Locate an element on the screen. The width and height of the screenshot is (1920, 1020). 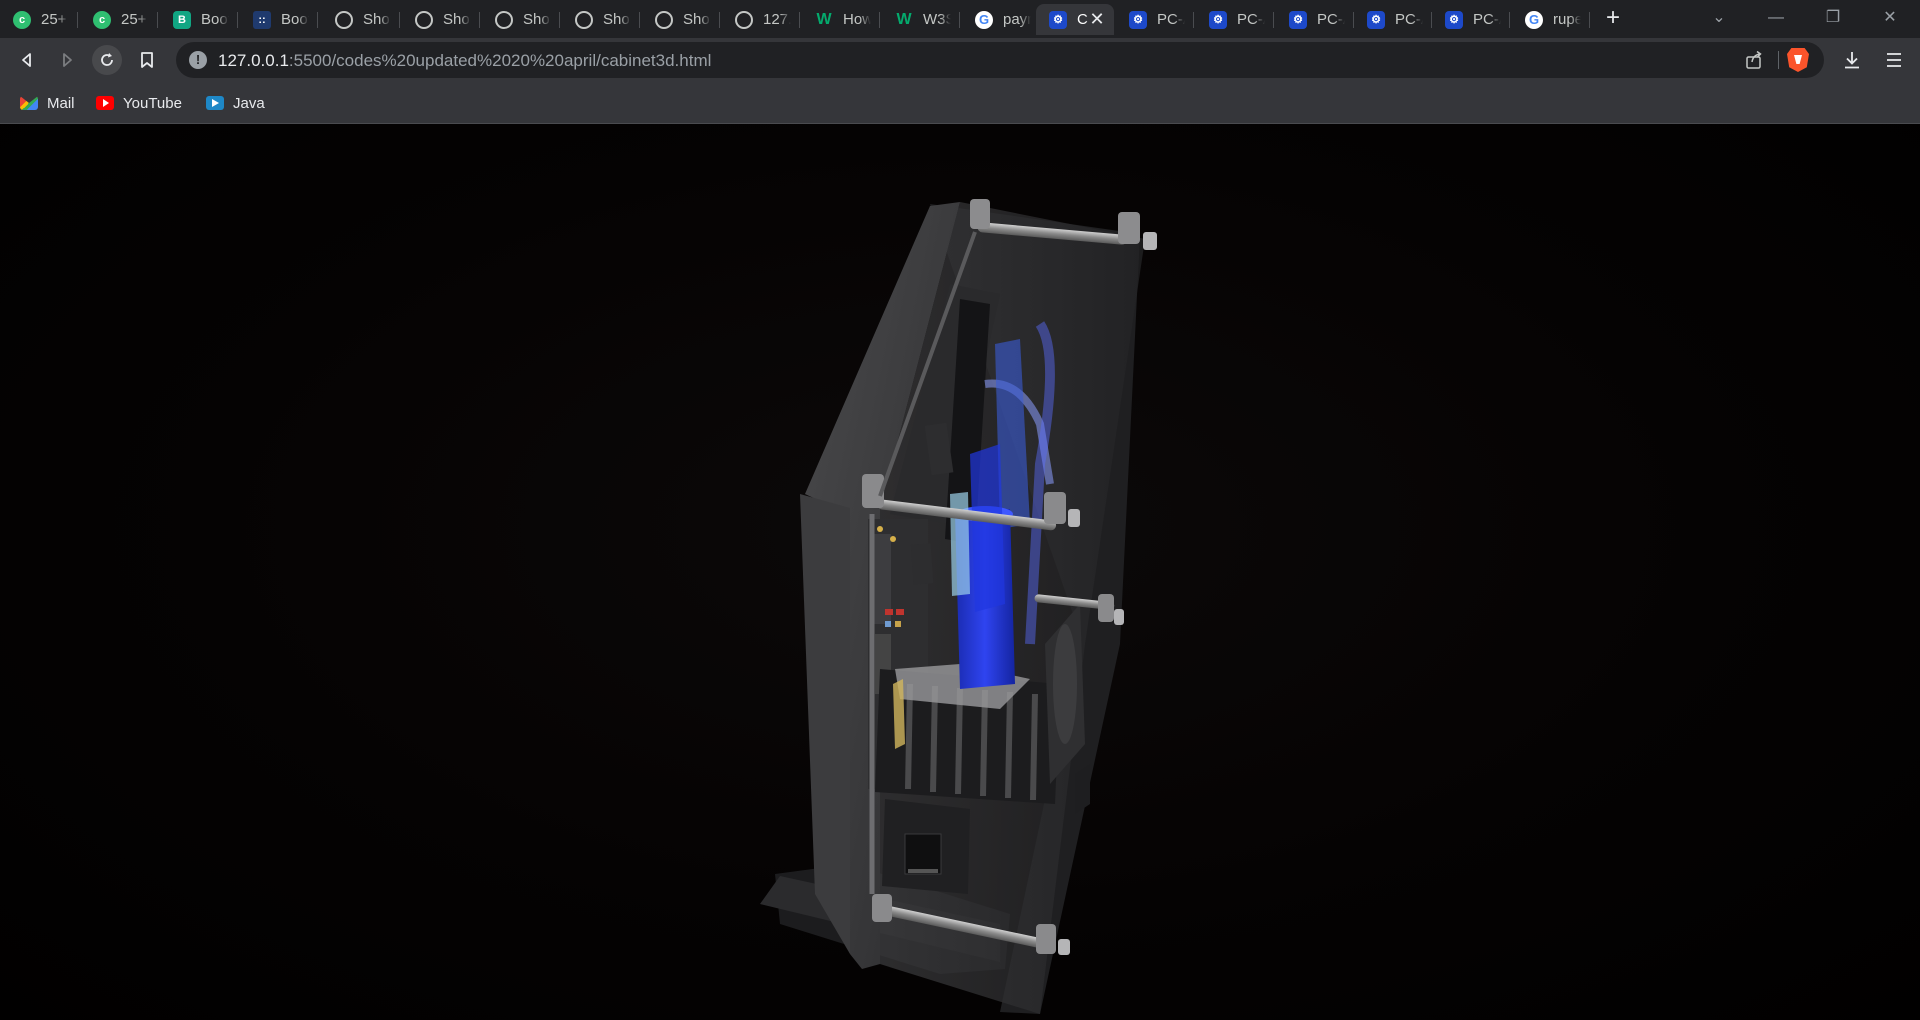
tab-10: 127.0 is located at coordinates (761, 19).